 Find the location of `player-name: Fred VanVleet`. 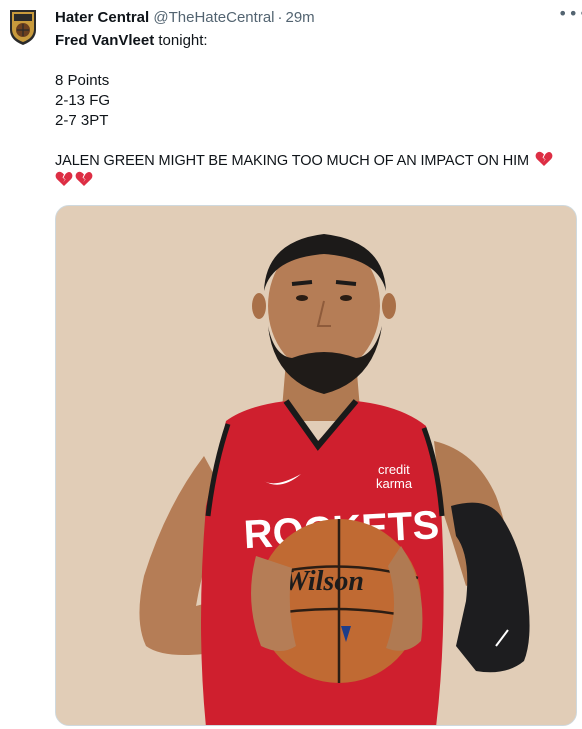

player-name: Fred VanVleet is located at coordinates (105, 40).